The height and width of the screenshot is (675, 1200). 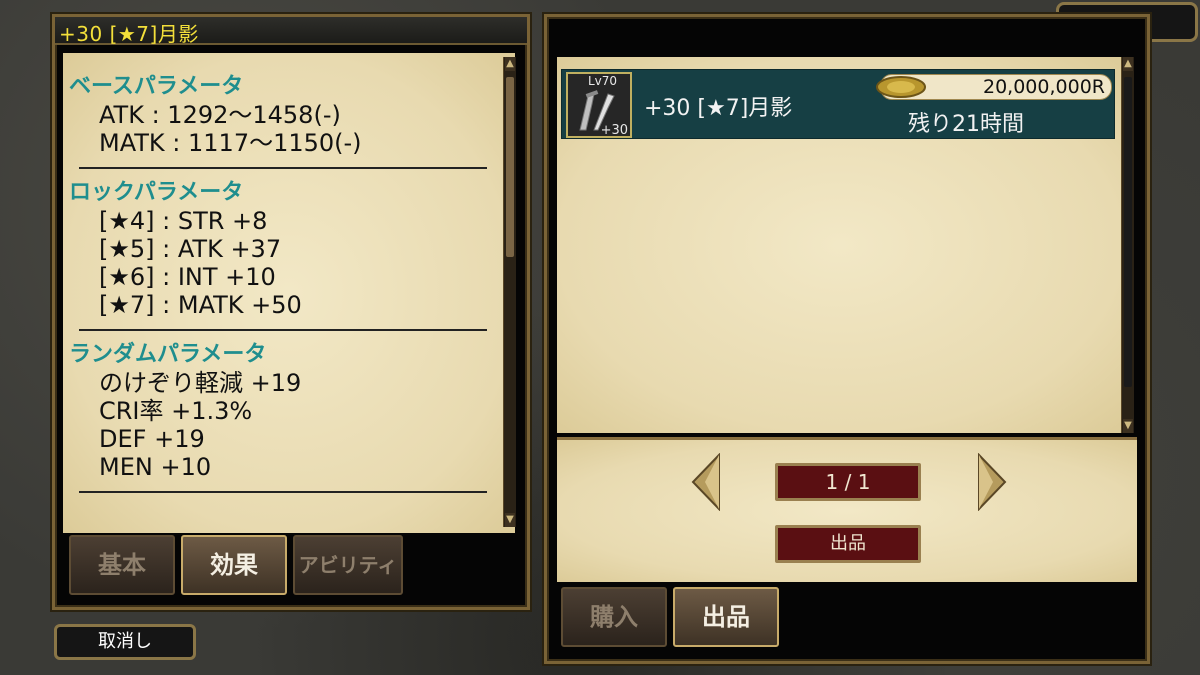 I want to click on tab-effects: 効果, so click(x=234, y=565).